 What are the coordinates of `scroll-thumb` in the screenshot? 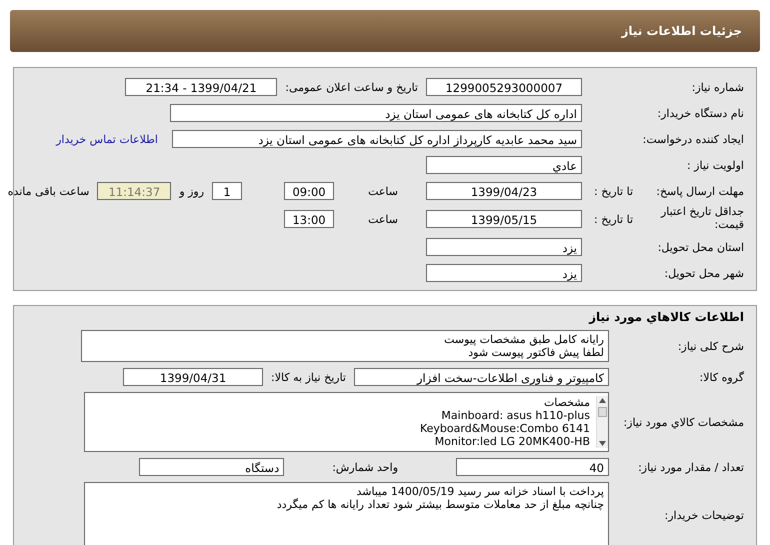 It's located at (602, 412).